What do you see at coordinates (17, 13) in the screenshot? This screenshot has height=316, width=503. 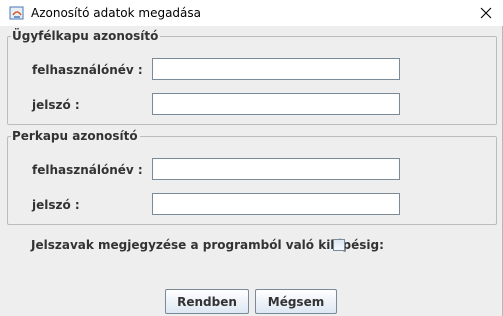 I see `java-app-icon` at bounding box center [17, 13].